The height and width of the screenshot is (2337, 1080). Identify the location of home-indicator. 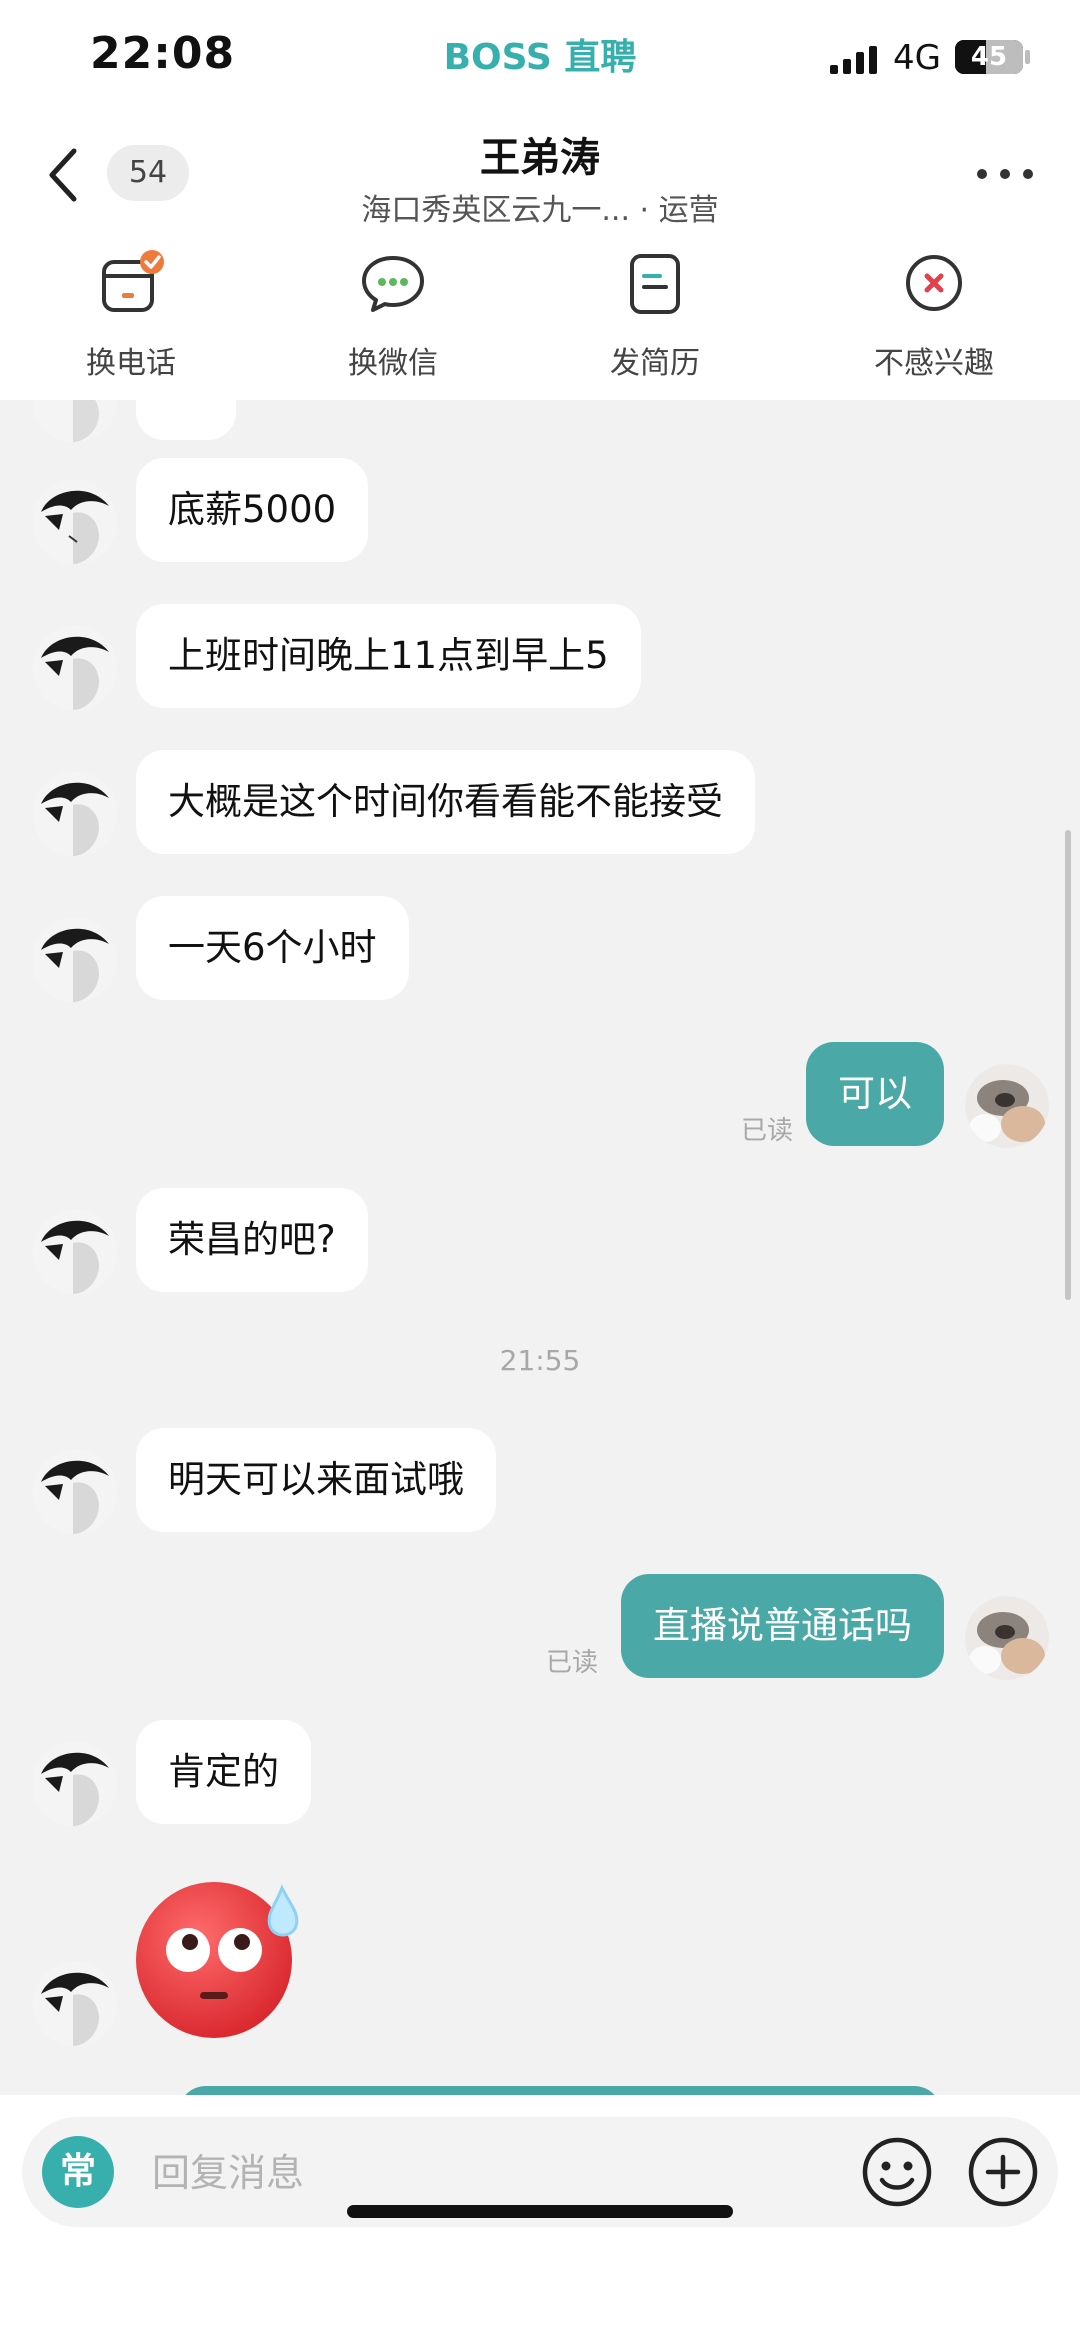
(540, 2211).